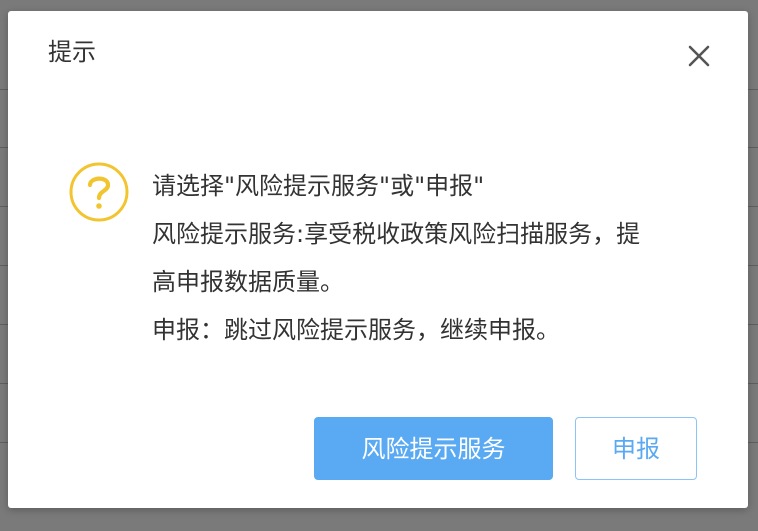 The width and height of the screenshot is (758, 531). Describe the element at coordinates (433, 448) in the screenshot. I see `risk-tip-service-button: 风险提示服务` at that location.